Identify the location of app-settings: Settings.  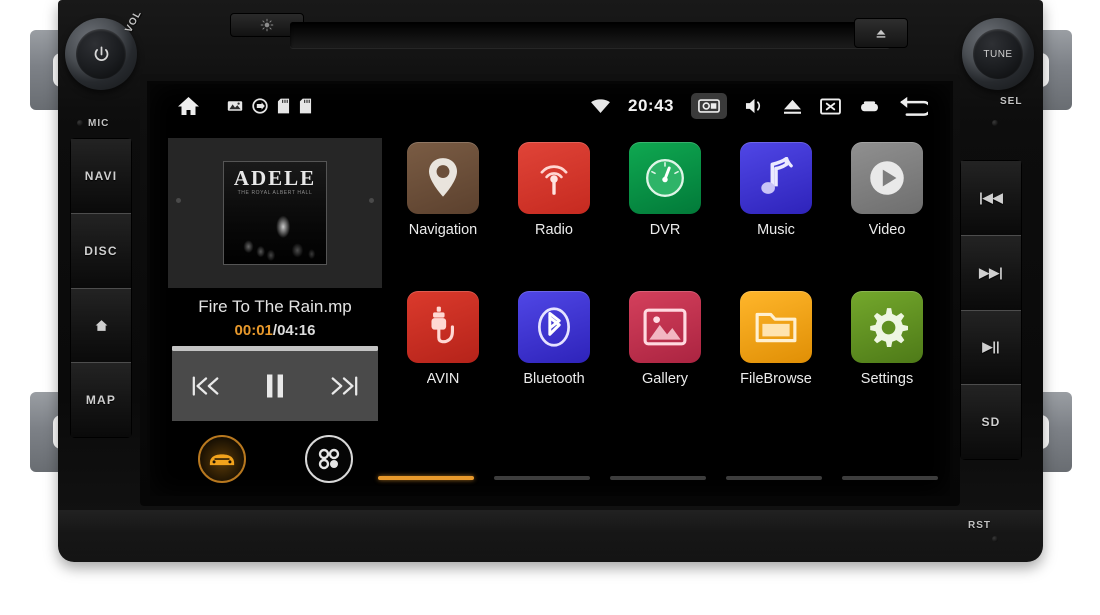
(887, 339).